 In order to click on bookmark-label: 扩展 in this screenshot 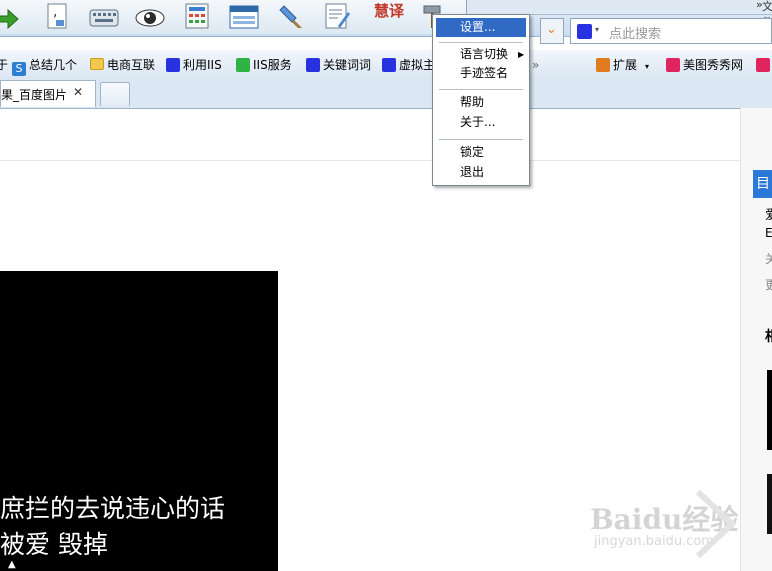, I will do `click(625, 65)`.